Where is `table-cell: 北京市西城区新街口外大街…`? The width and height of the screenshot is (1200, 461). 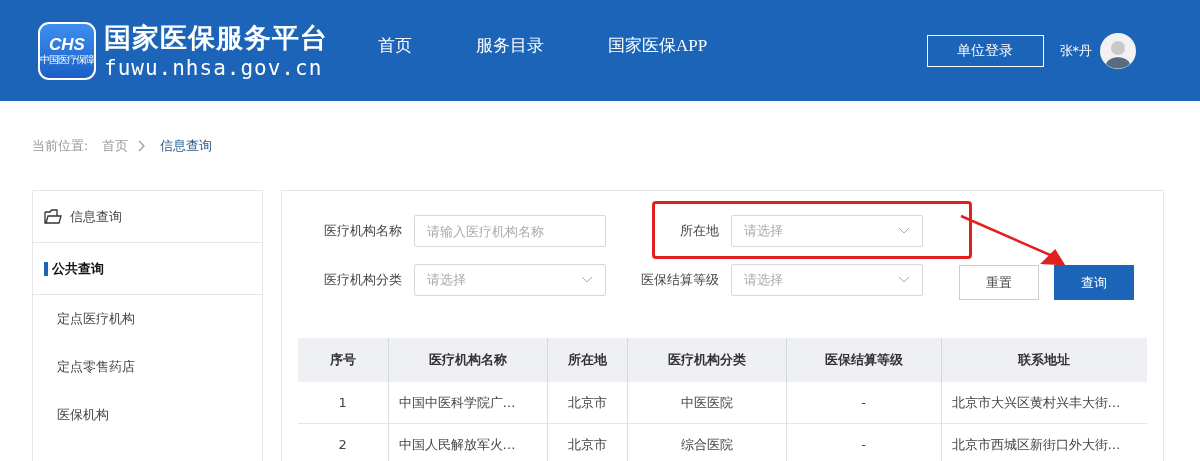 table-cell: 北京市西城区新街口外大街… is located at coordinates (1044, 442).